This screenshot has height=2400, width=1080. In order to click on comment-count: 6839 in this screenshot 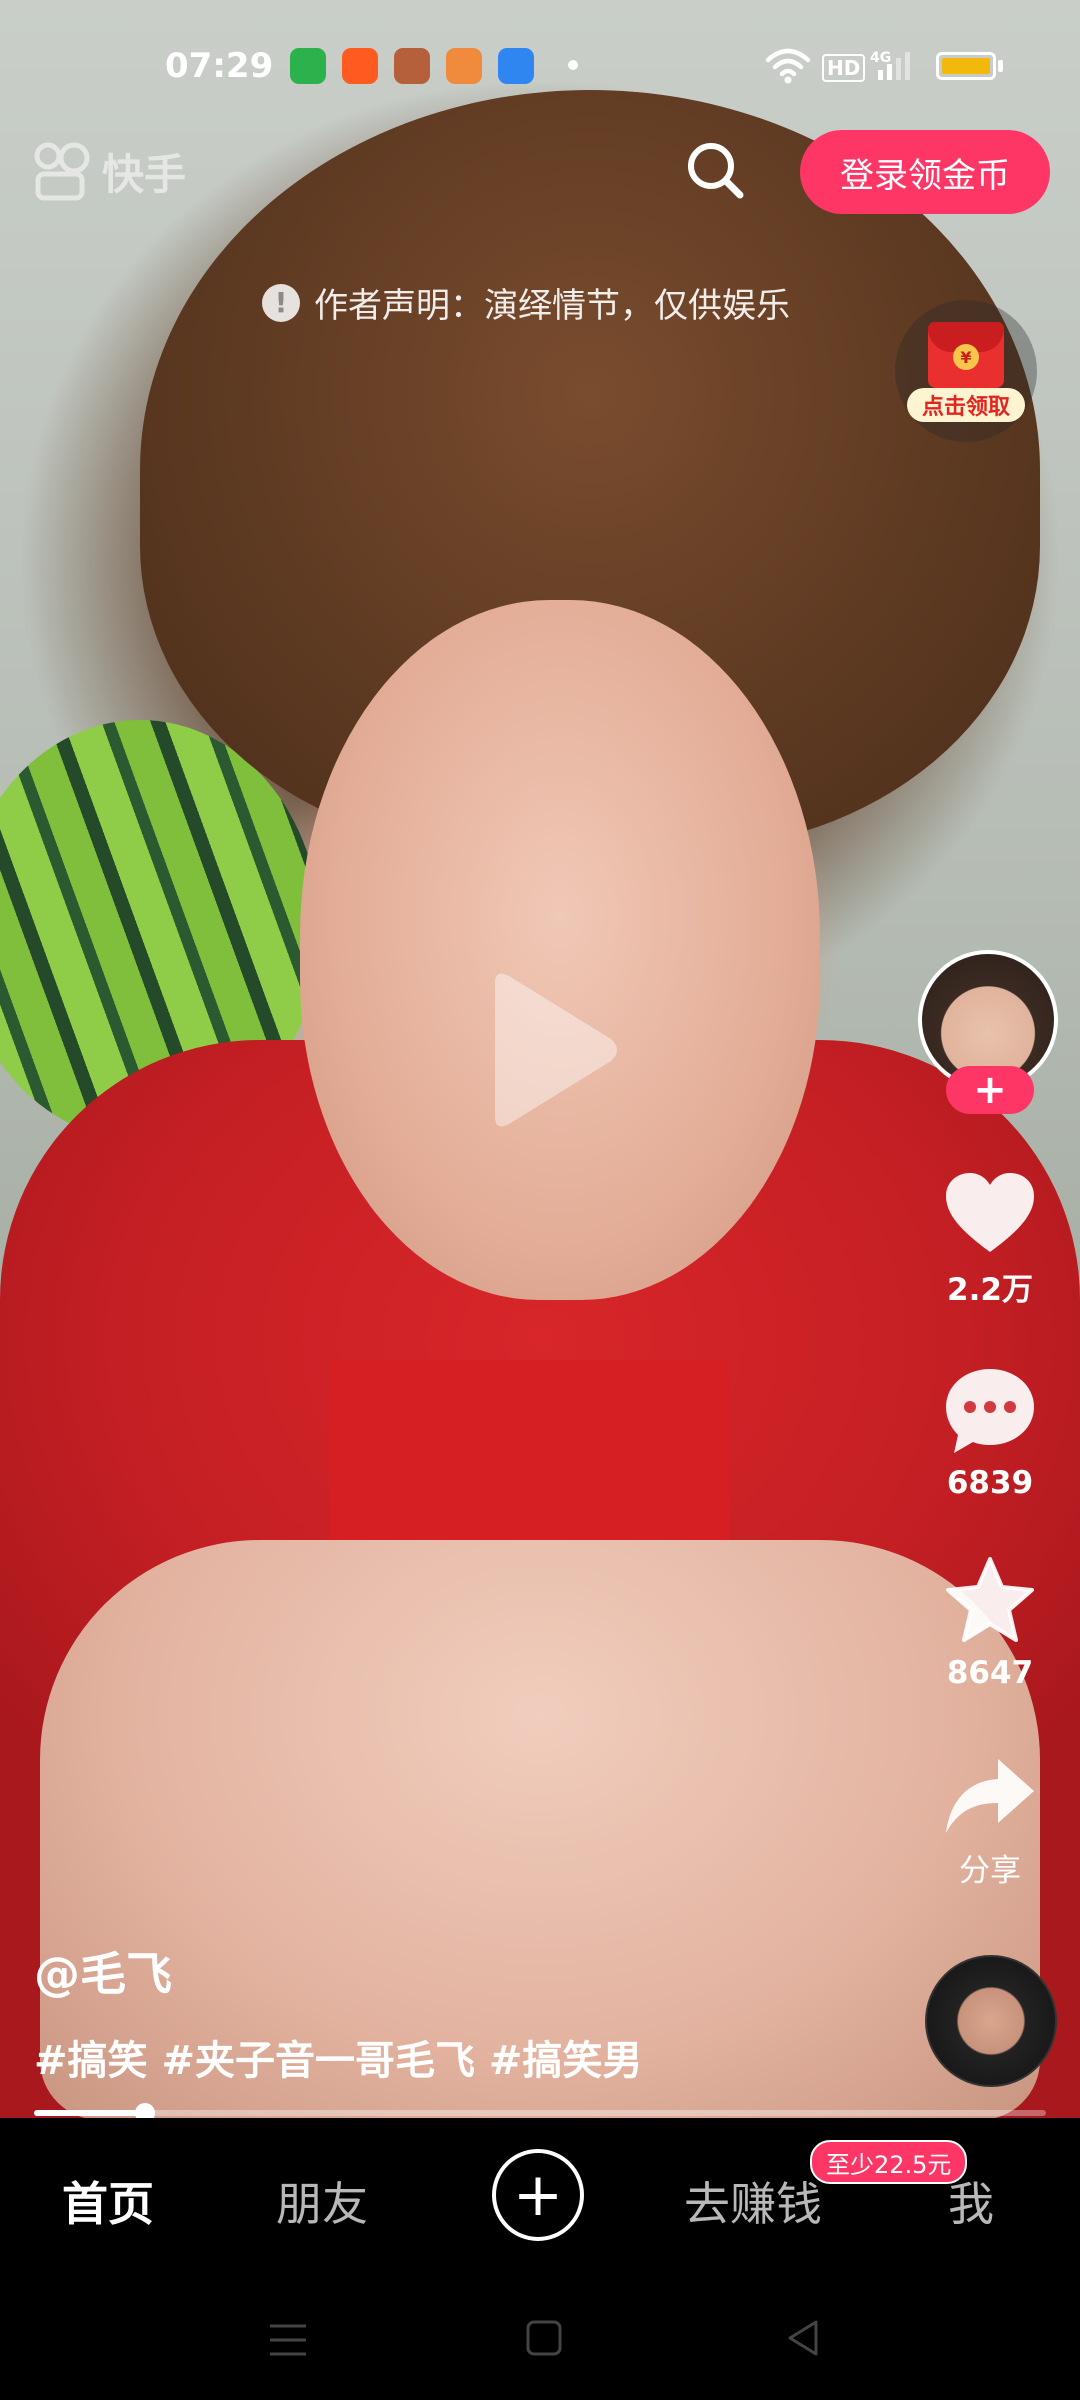, I will do `click(990, 1483)`.